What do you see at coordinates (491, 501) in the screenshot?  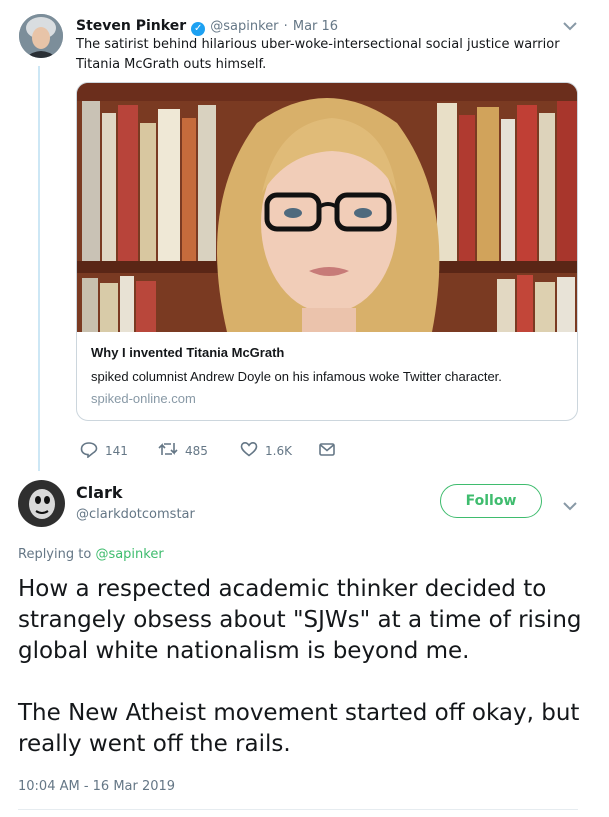 I see `follow-button: Follow` at bounding box center [491, 501].